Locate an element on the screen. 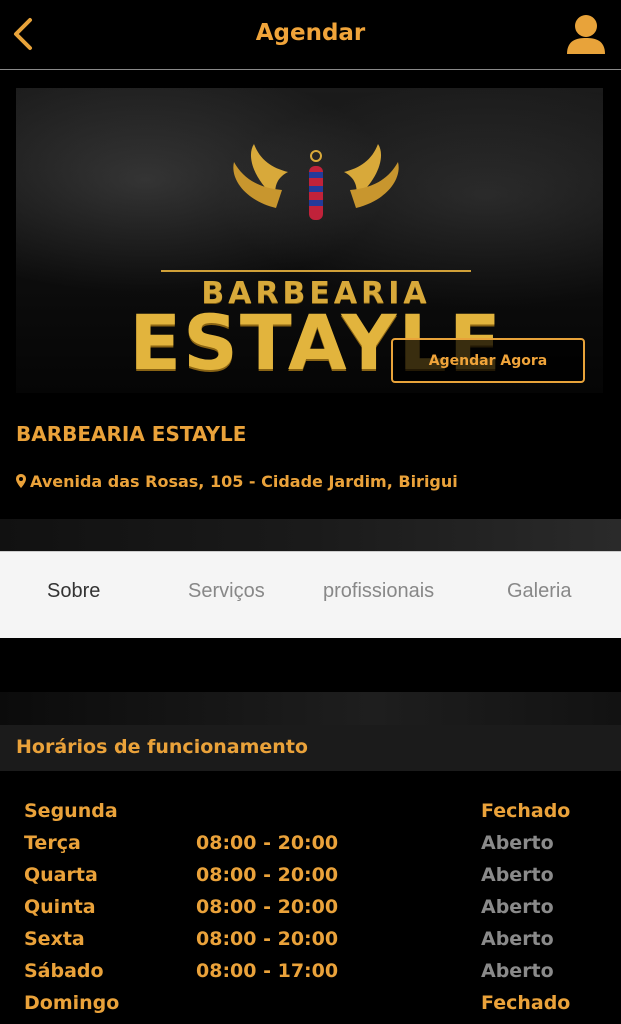 The width and height of the screenshot is (621, 1024). day-label: Quarta is located at coordinates (61, 875).